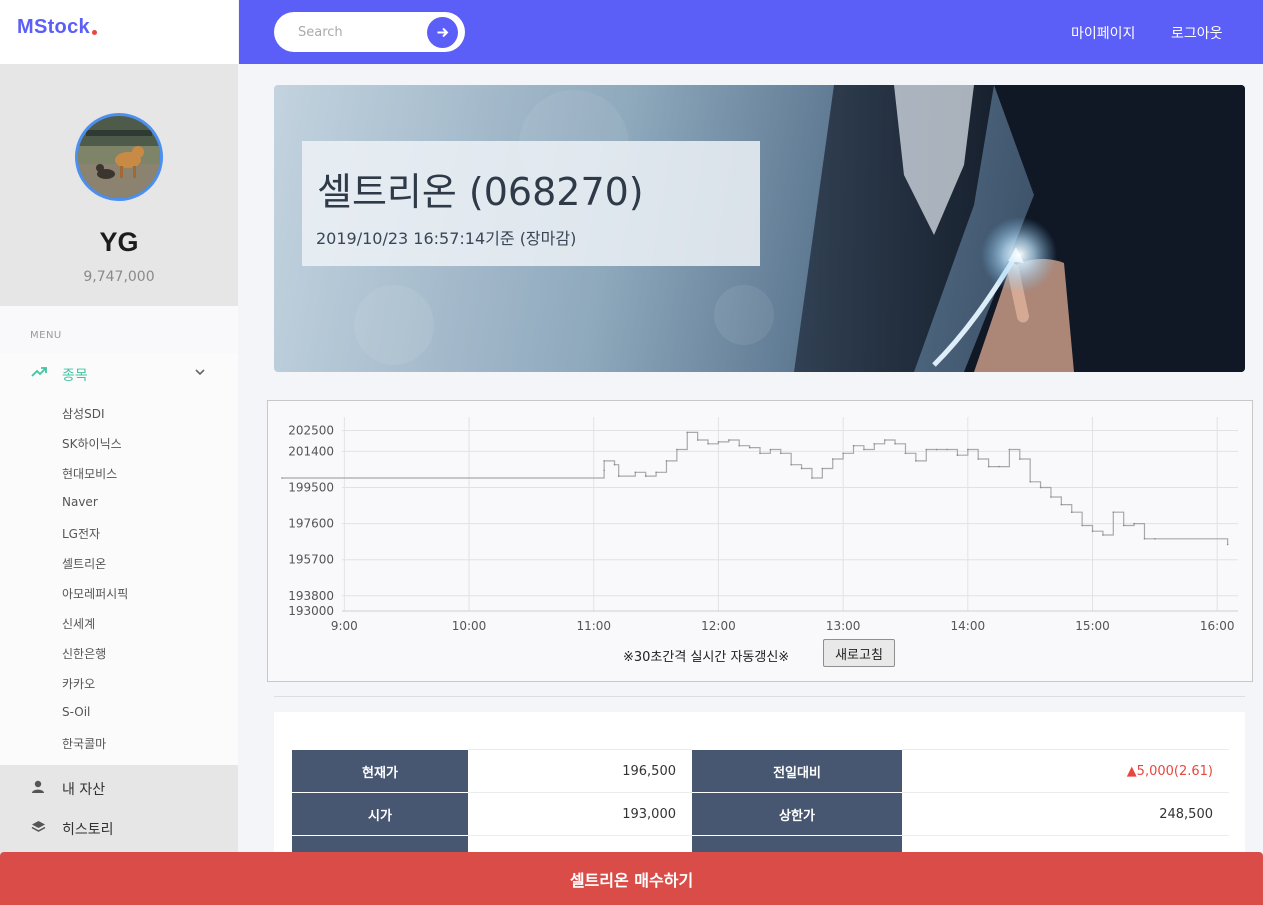 Image resolution: width=1263 pixels, height=905 pixels. What do you see at coordinates (311, 611) in the screenshot?
I see `y-tick-label: 193000` at bounding box center [311, 611].